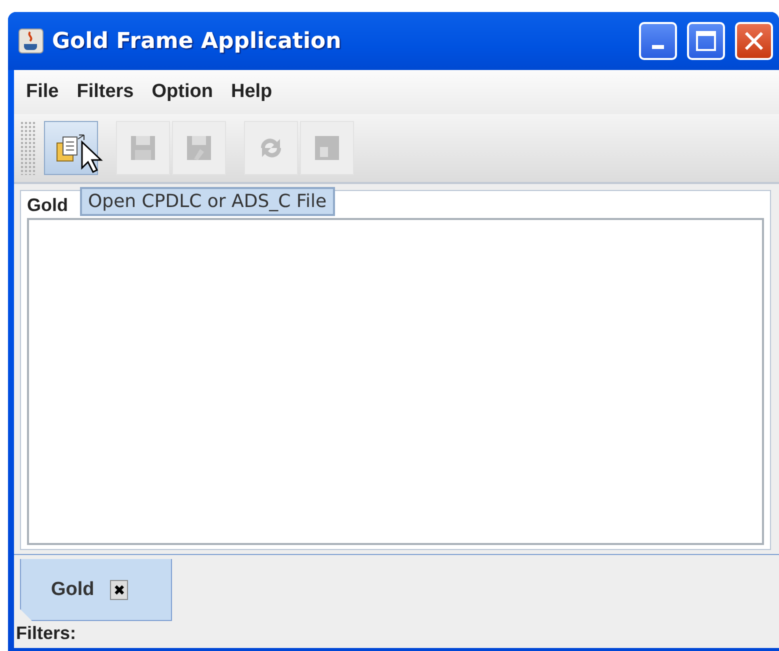 This screenshot has height=651, width=779. What do you see at coordinates (47, 205) in the screenshot?
I see `panel-label: Gold` at bounding box center [47, 205].